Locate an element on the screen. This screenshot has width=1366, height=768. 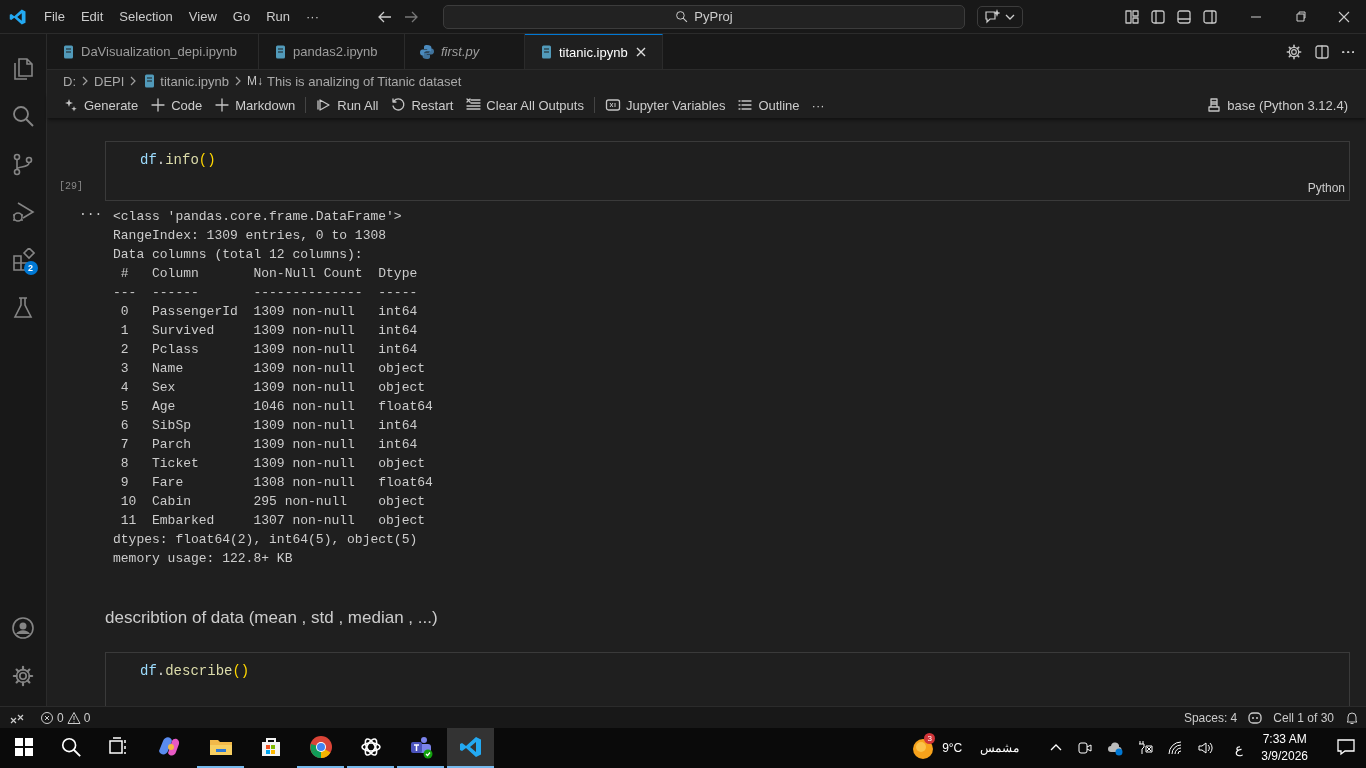
output-line: 7 Parch 1309 non-null int64 is located at coordinates (269, 445).